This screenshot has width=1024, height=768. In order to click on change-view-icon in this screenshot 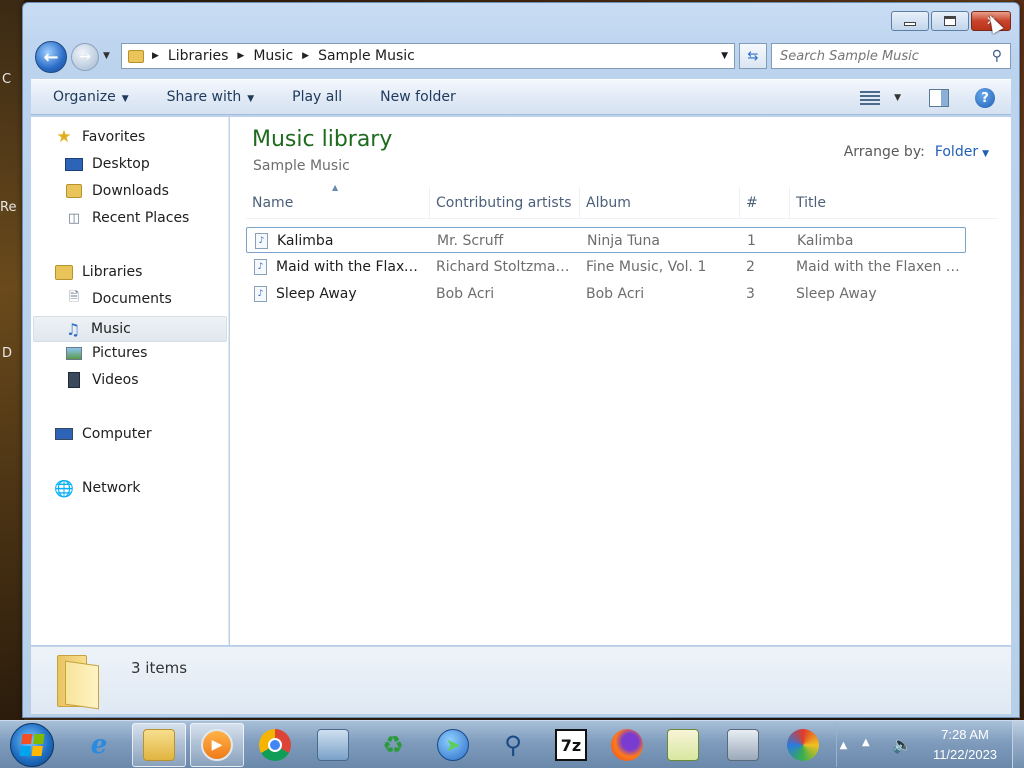, I will do `click(870, 98)`.